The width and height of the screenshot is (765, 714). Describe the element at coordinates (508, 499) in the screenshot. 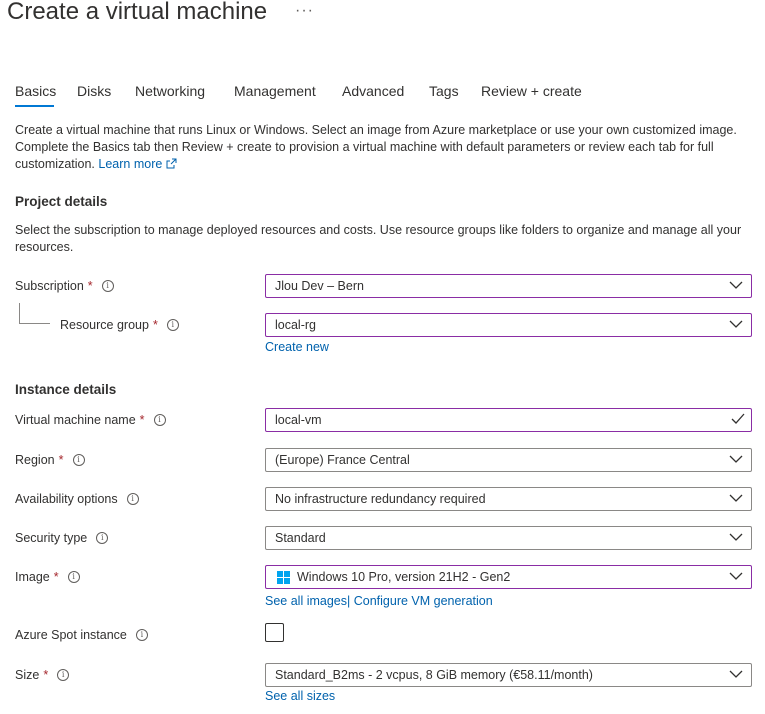

I see `availability-options-select: No infrastructure redundancy required` at that location.